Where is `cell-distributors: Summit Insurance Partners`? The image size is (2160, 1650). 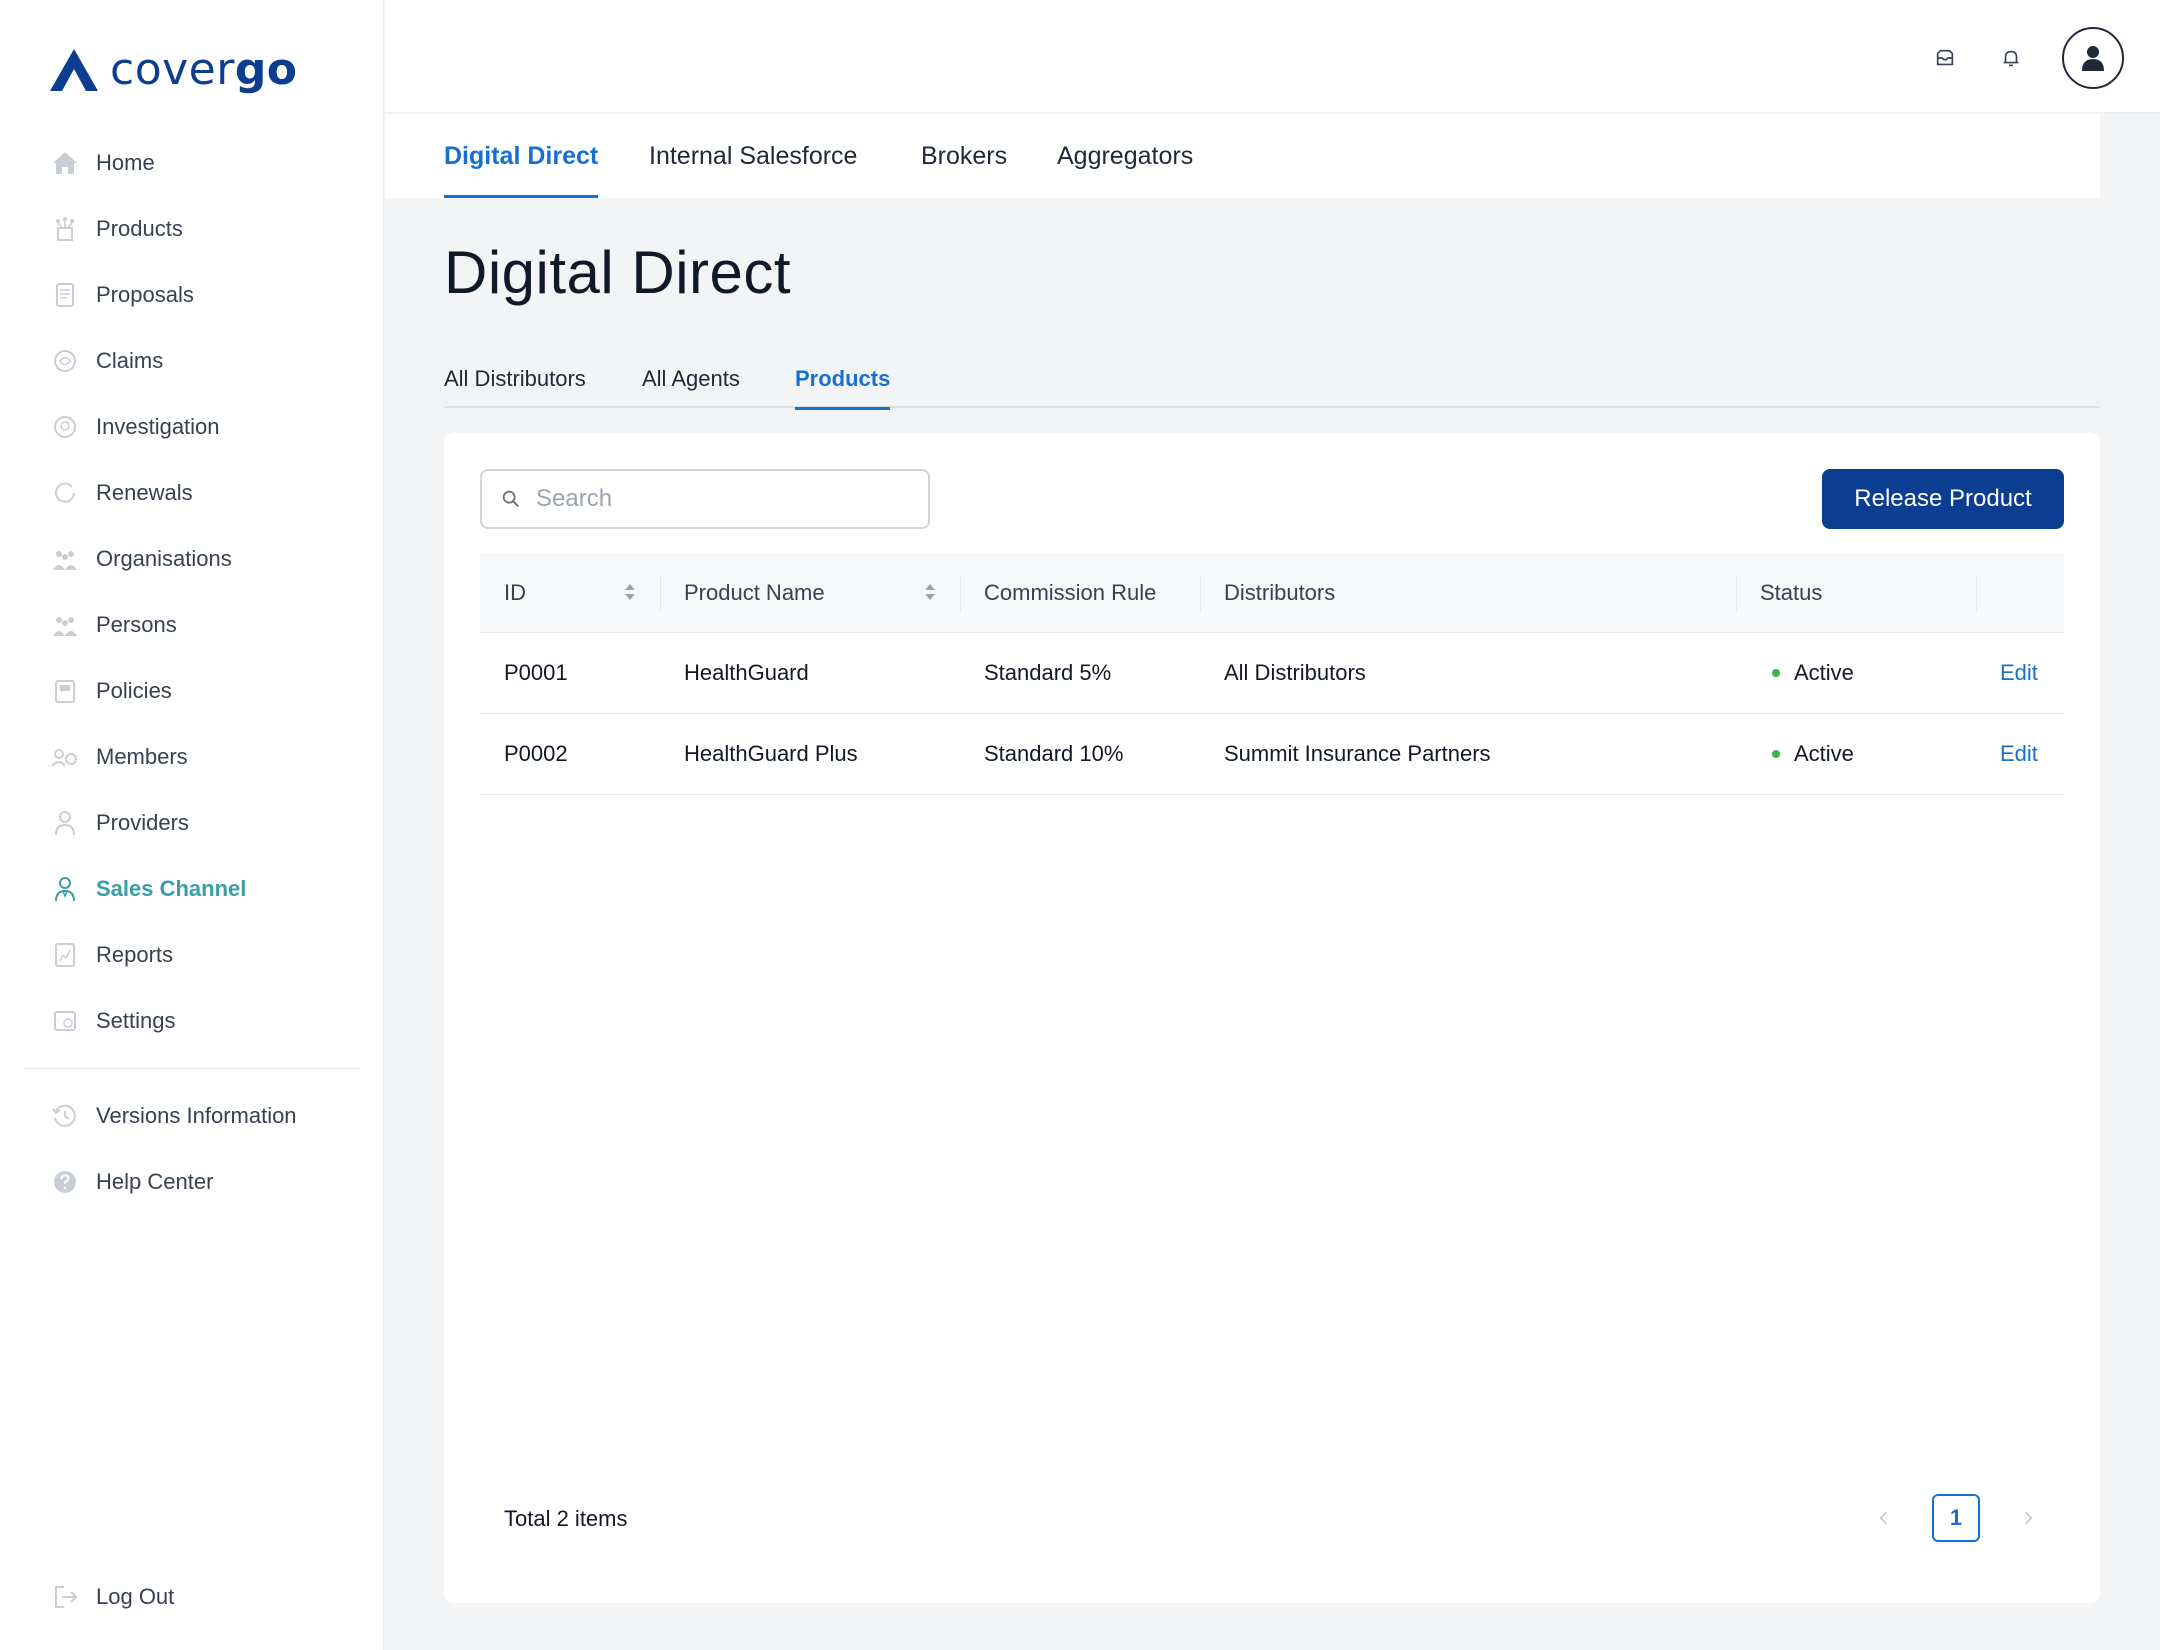 cell-distributors: Summit Insurance Partners is located at coordinates (1357, 753).